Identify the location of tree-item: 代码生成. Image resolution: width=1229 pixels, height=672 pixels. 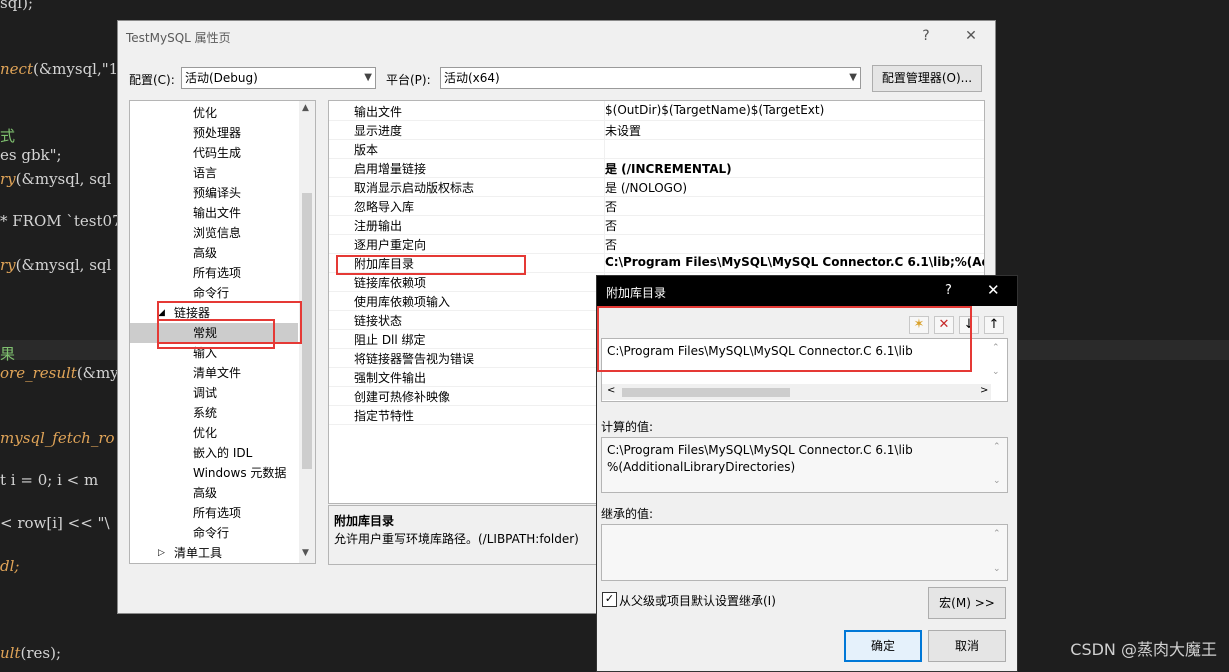
(217, 153).